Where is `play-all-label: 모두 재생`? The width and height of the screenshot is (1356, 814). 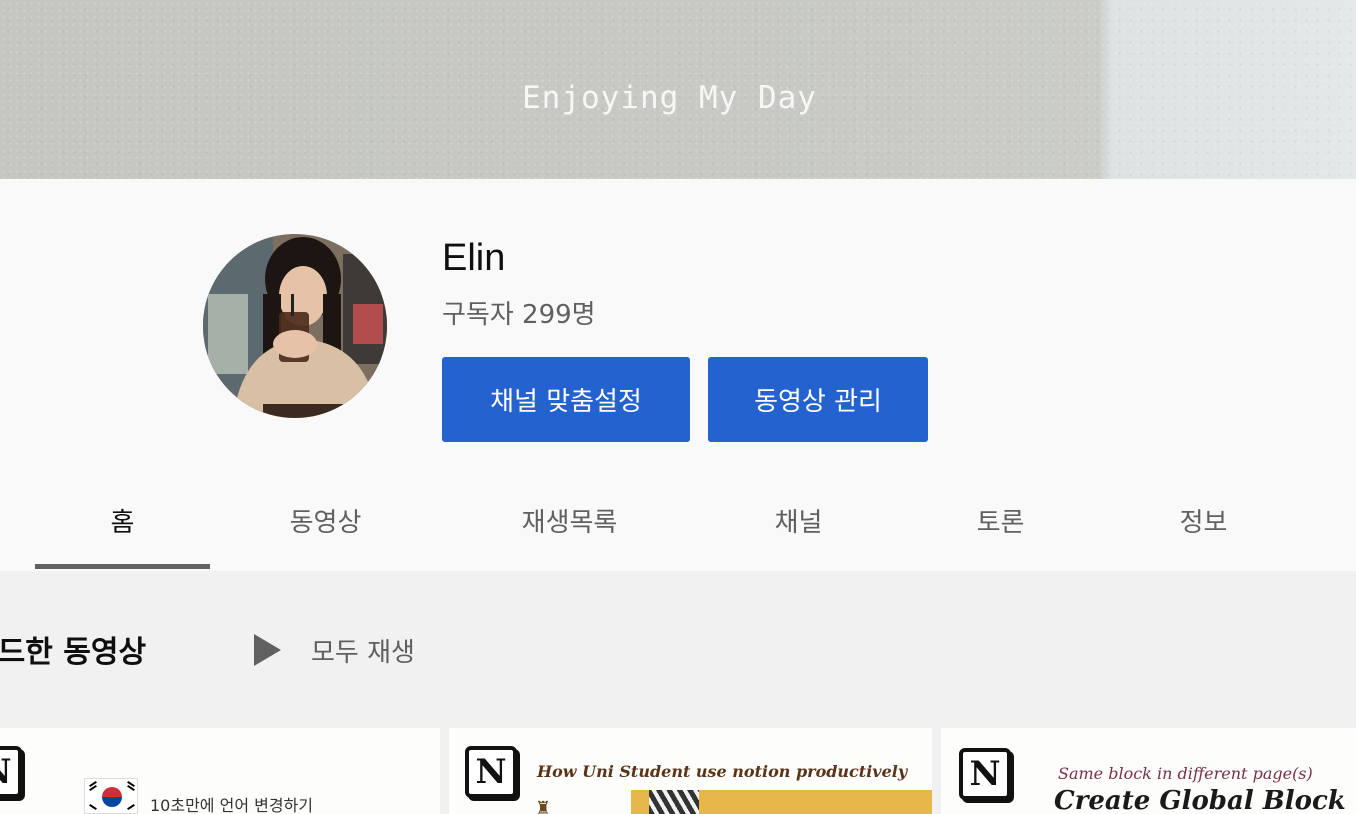 play-all-label: 모두 재생 is located at coordinates (363, 652).